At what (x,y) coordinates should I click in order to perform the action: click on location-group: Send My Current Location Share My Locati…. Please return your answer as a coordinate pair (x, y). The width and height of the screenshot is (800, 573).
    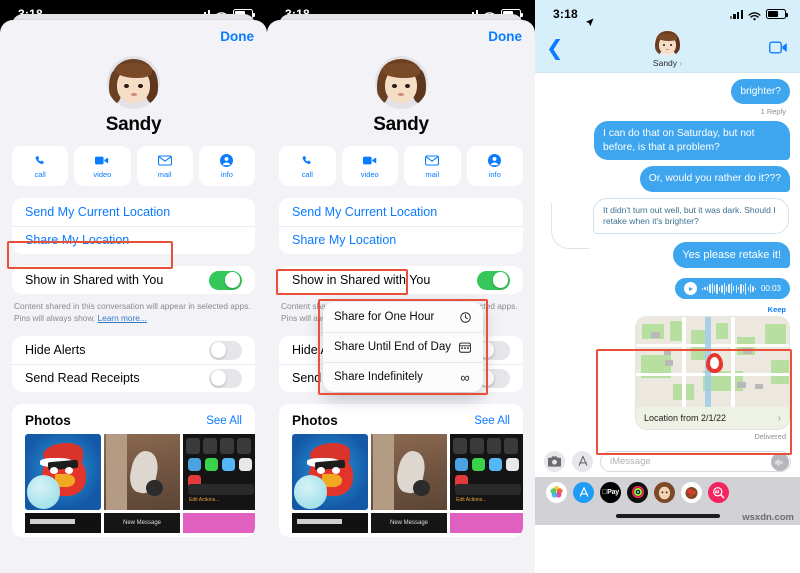
    Looking at the image, I should click on (133, 226).